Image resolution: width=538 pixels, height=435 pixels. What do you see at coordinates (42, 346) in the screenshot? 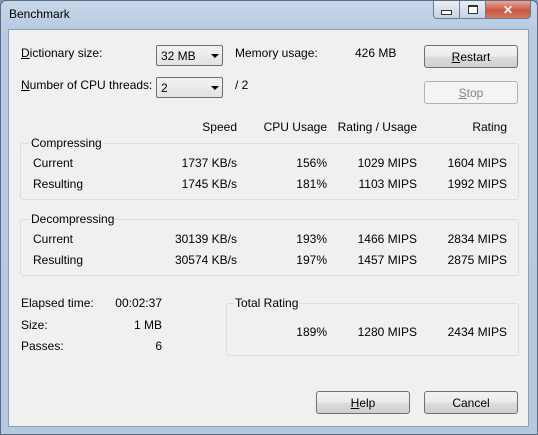
I see `passes-label: Passes:` at bounding box center [42, 346].